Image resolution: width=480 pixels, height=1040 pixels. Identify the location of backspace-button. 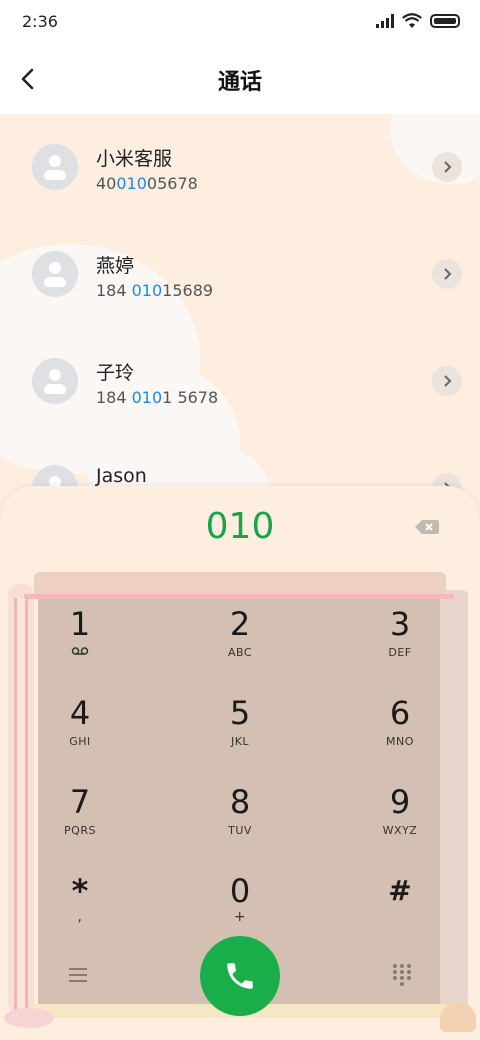
(427, 527).